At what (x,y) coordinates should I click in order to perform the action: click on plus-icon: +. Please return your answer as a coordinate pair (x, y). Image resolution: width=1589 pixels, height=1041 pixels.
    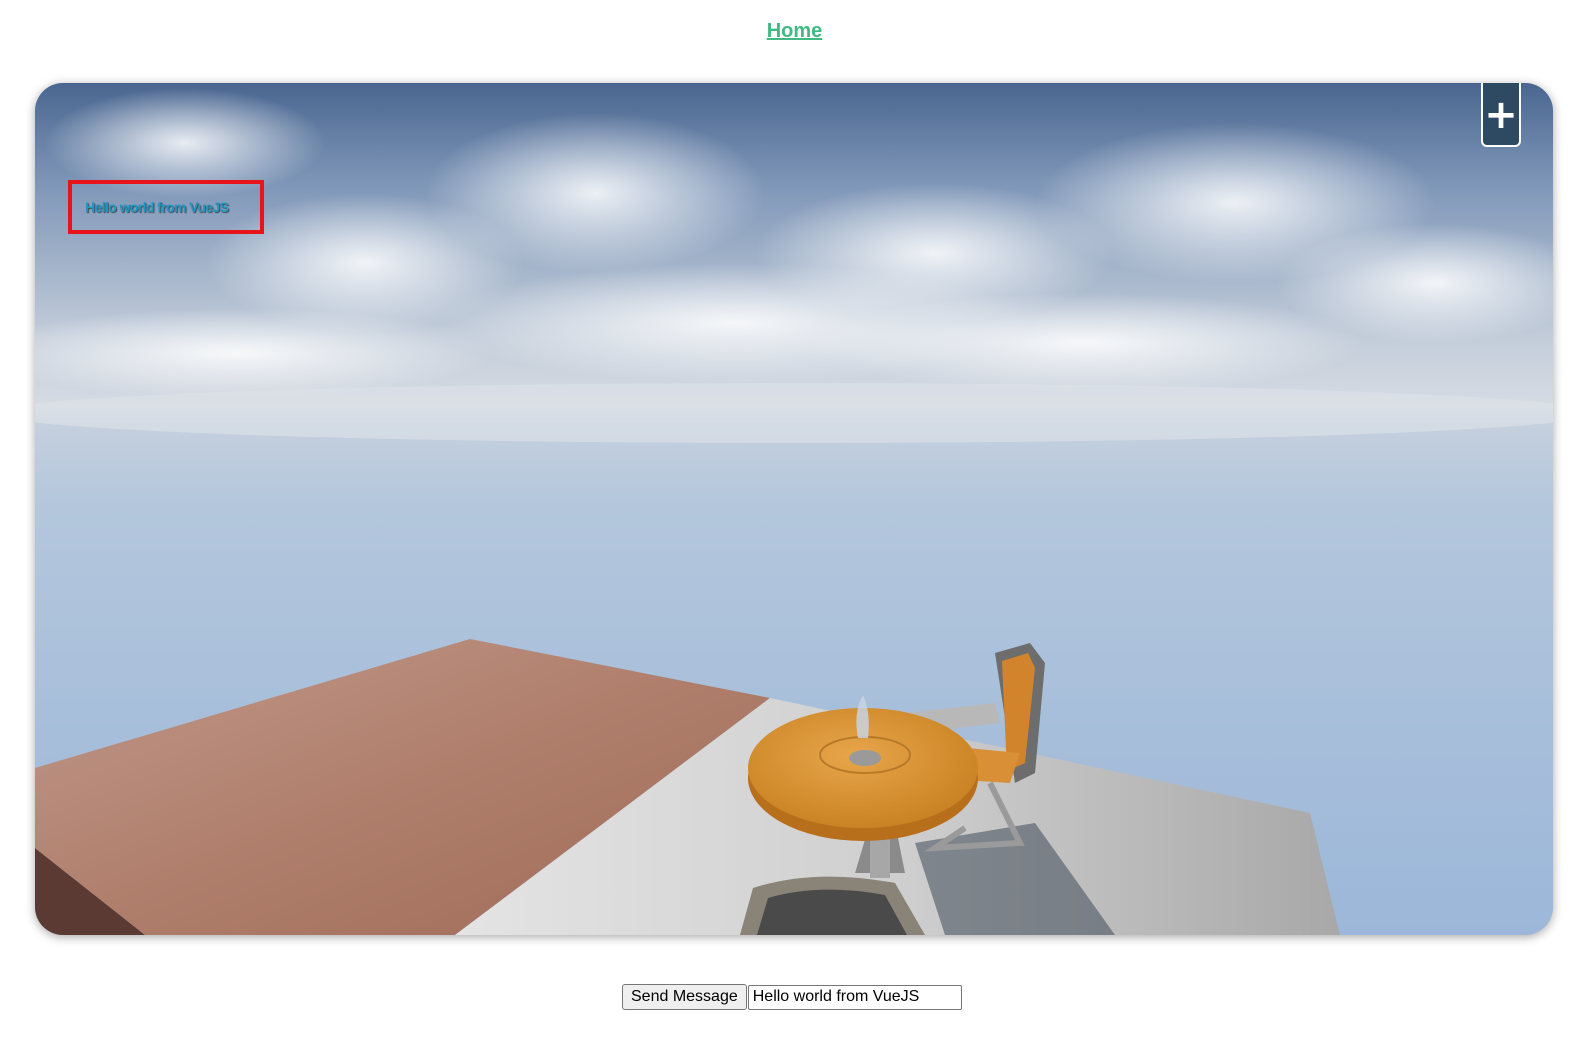
    Looking at the image, I should click on (1501, 115).